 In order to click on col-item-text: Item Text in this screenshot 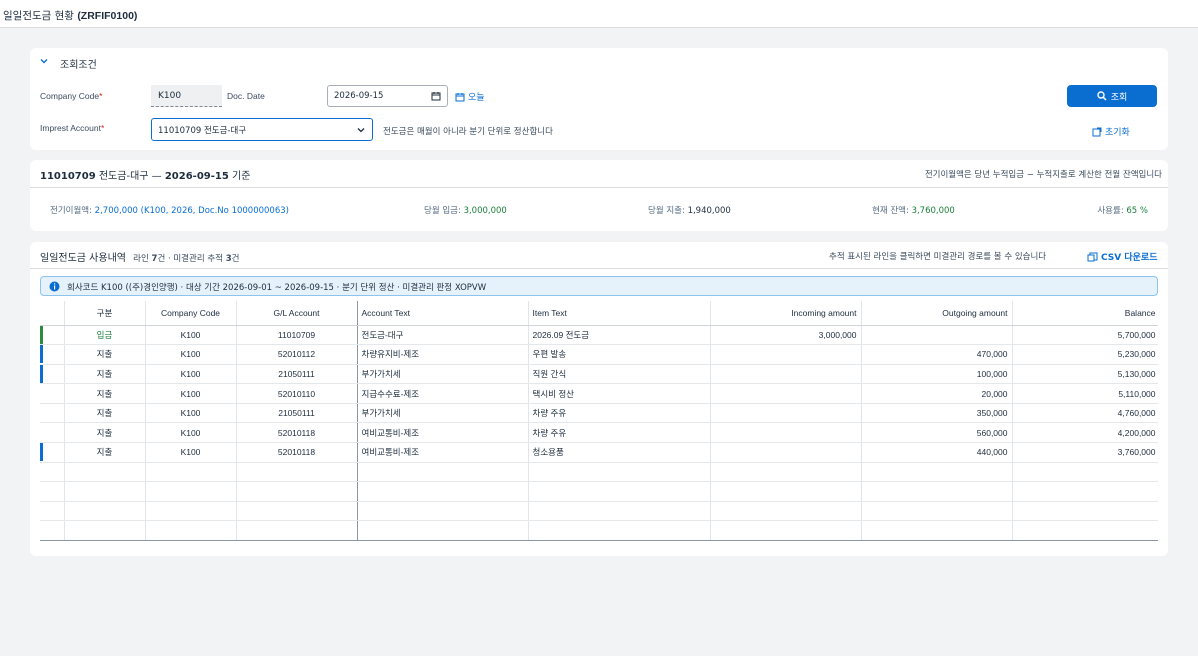, I will do `click(619, 313)`.